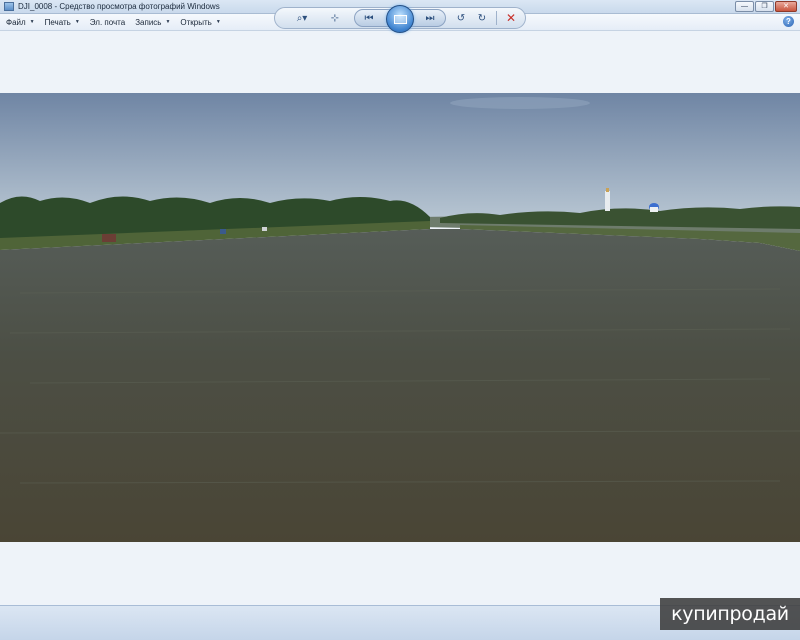 Image resolution: width=800 pixels, height=640 pixels. I want to click on menu-burn: Запись ▼, so click(152, 22).